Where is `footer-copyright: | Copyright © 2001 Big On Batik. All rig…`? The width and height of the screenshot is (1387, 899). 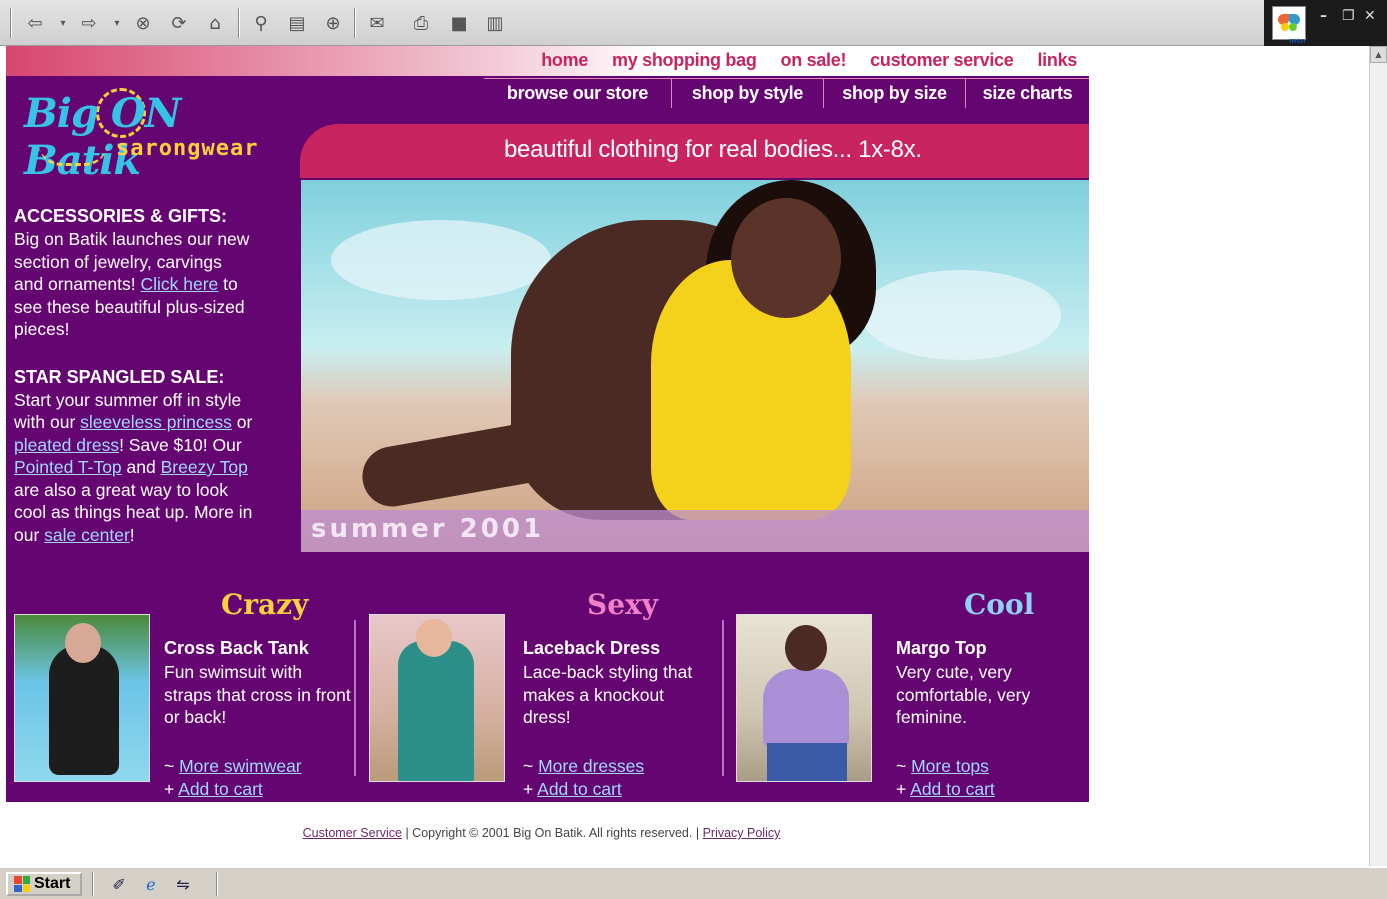
footer-copyright: | Copyright © 2001 Big On Batik. All rig… is located at coordinates (552, 833).